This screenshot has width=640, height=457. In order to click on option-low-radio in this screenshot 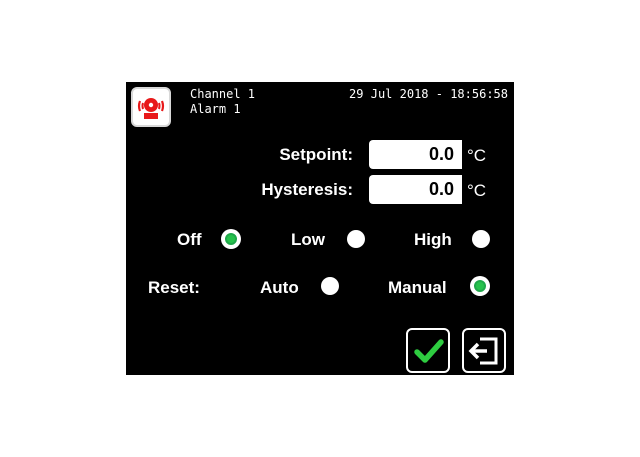, I will do `click(356, 239)`.